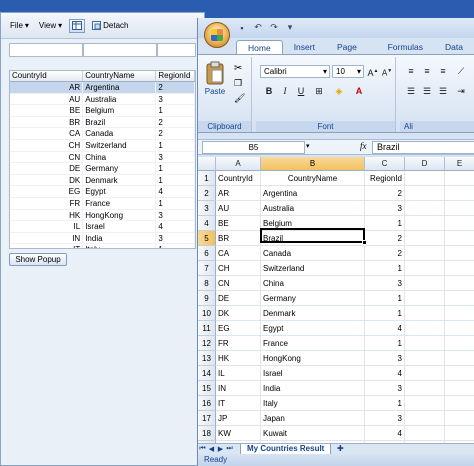 This screenshot has width=474, height=466. Describe the element at coordinates (102, 99) in the screenshot. I see `table-row: AU Australia 3` at that location.